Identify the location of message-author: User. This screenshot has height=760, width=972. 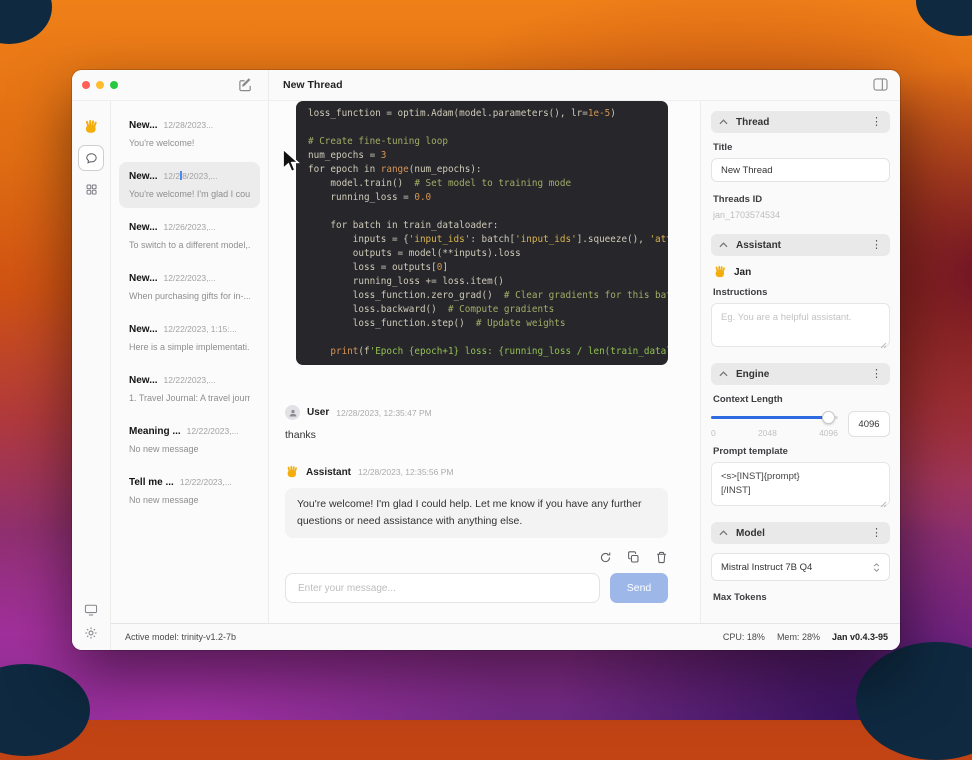
(318, 412).